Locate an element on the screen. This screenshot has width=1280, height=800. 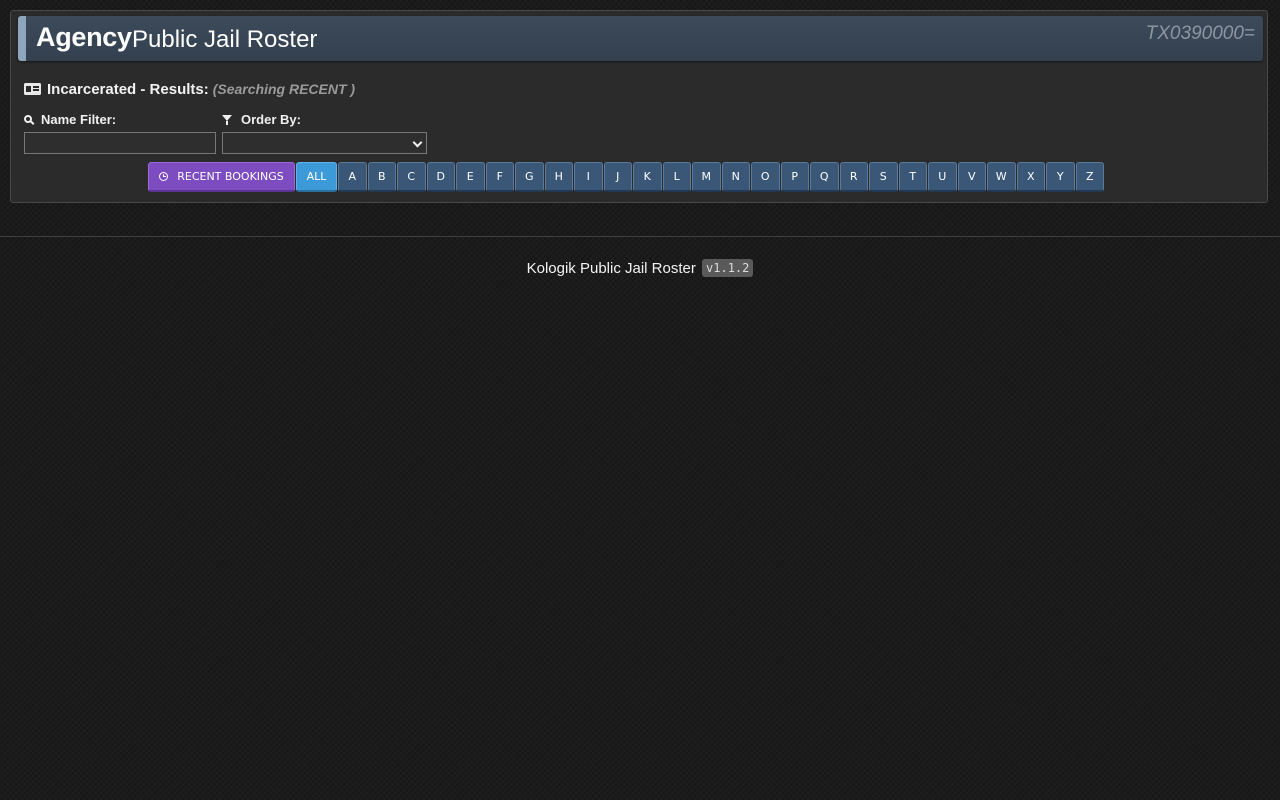
footer-text: Kologik Public Jail Roster is located at coordinates (611, 268).